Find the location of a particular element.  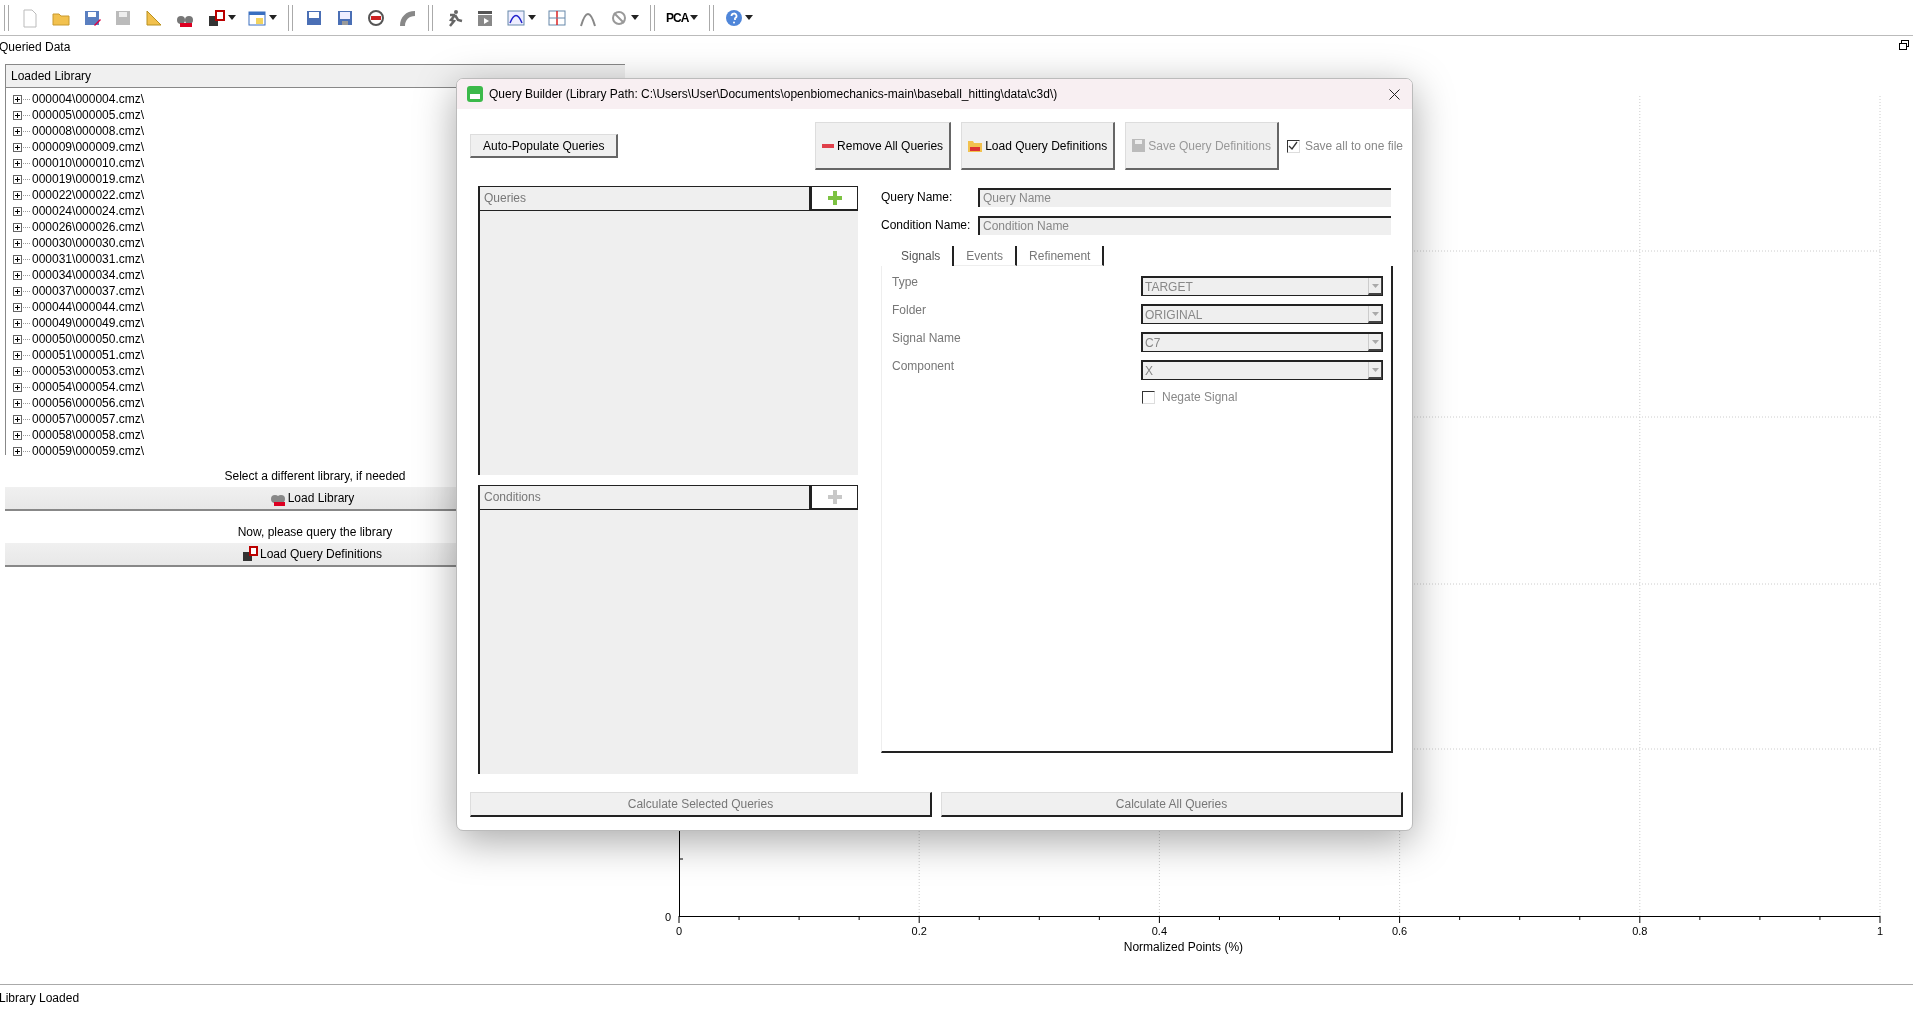

tree-item: 000004\000004.cmz\ is located at coordinates (88, 99).